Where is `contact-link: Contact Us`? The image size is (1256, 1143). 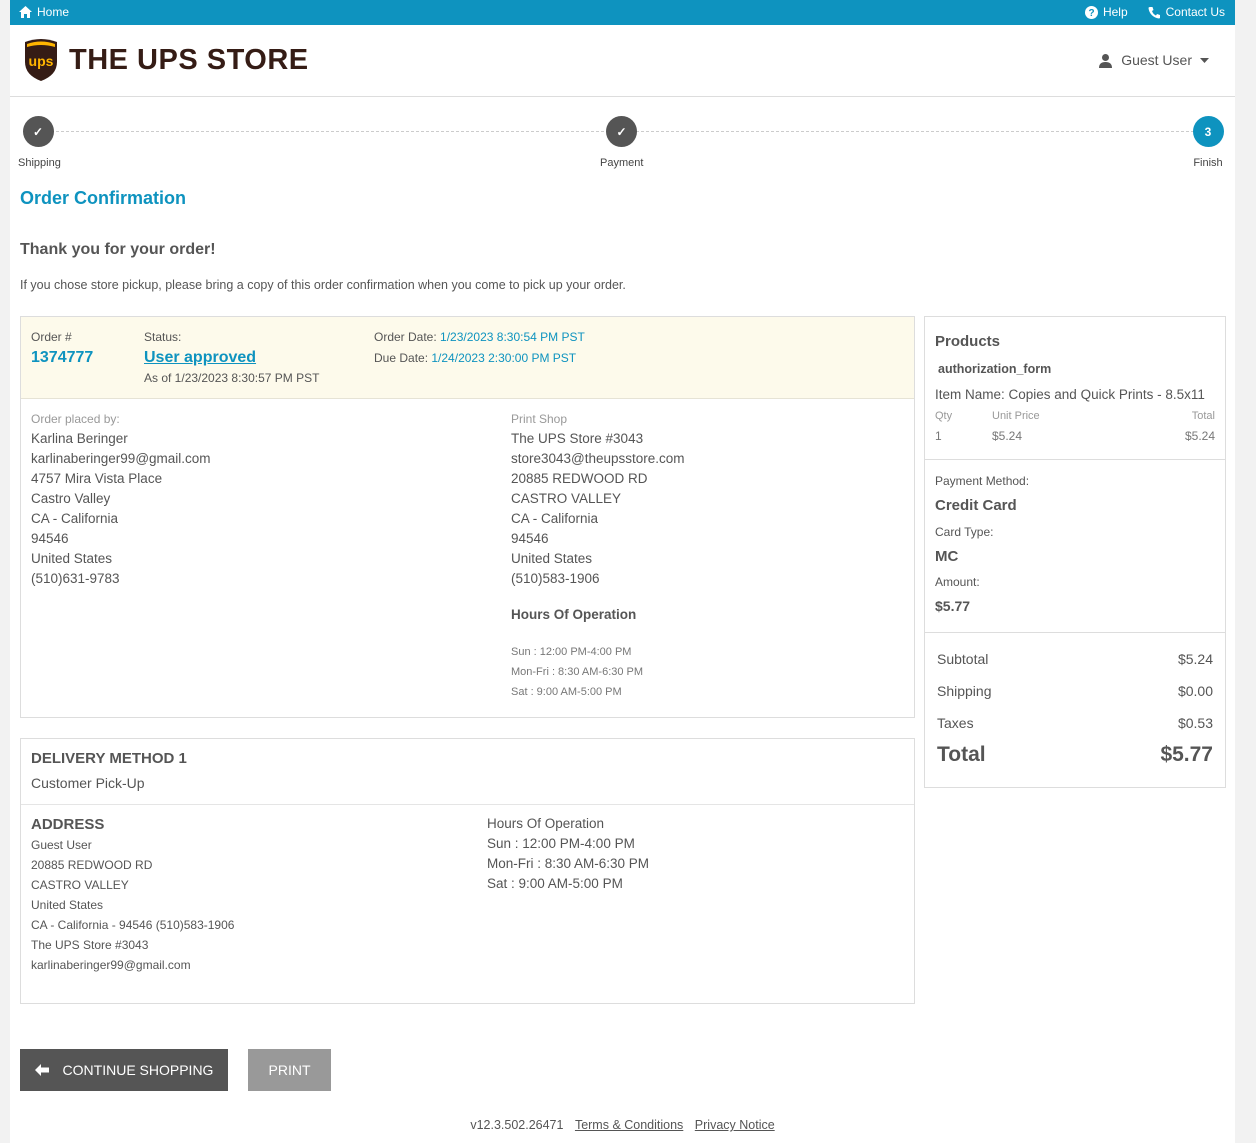 contact-link: Contact Us is located at coordinates (1186, 12).